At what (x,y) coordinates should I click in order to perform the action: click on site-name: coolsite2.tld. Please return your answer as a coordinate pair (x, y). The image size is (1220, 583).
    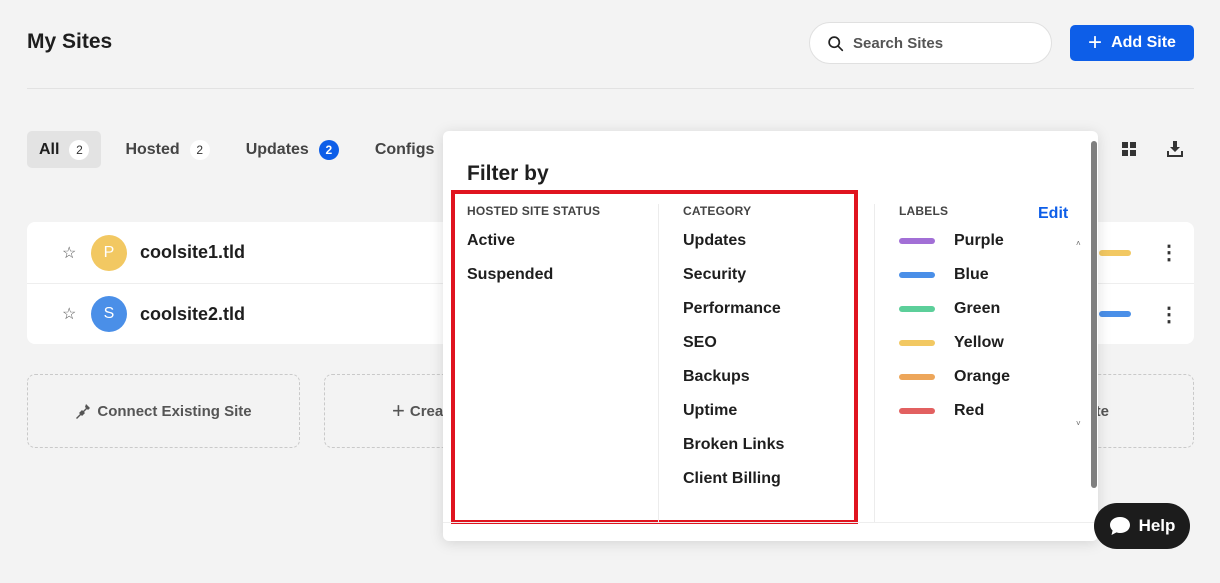
    Looking at the image, I should click on (192, 314).